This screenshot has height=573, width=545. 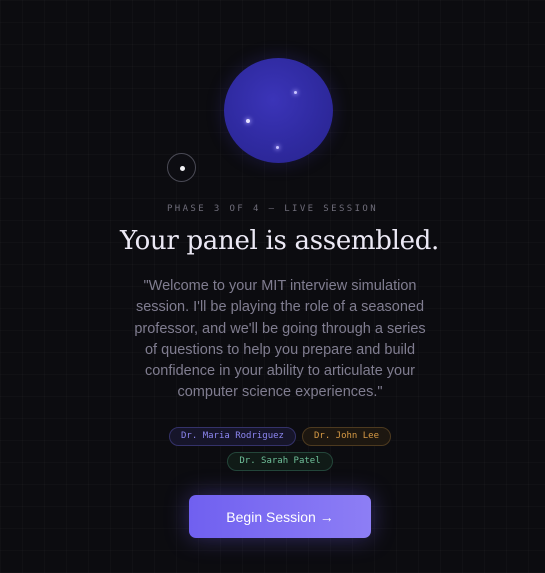 What do you see at coordinates (280, 461) in the screenshot?
I see `panel-member-chip: Dr. Sarah Patel` at bounding box center [280, 461].